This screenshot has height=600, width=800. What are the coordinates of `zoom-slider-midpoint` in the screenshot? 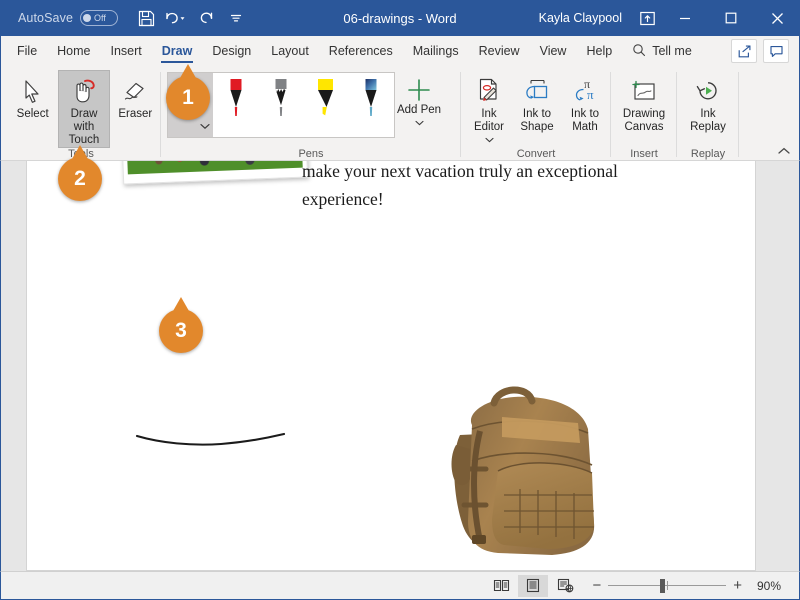 It's located at (668, 585).